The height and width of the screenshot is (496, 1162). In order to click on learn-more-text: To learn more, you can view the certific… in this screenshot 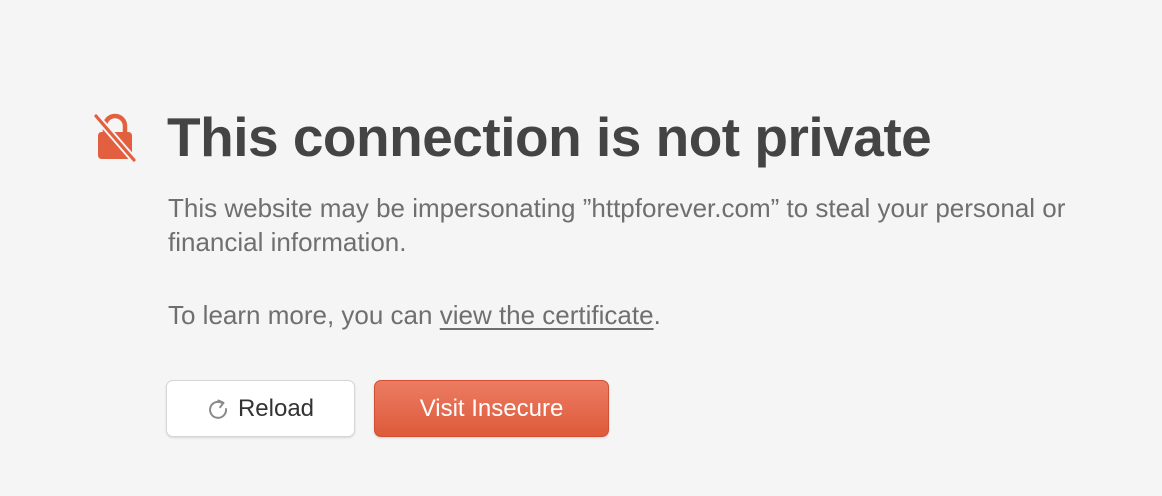, I will do `click(633, 315)`.